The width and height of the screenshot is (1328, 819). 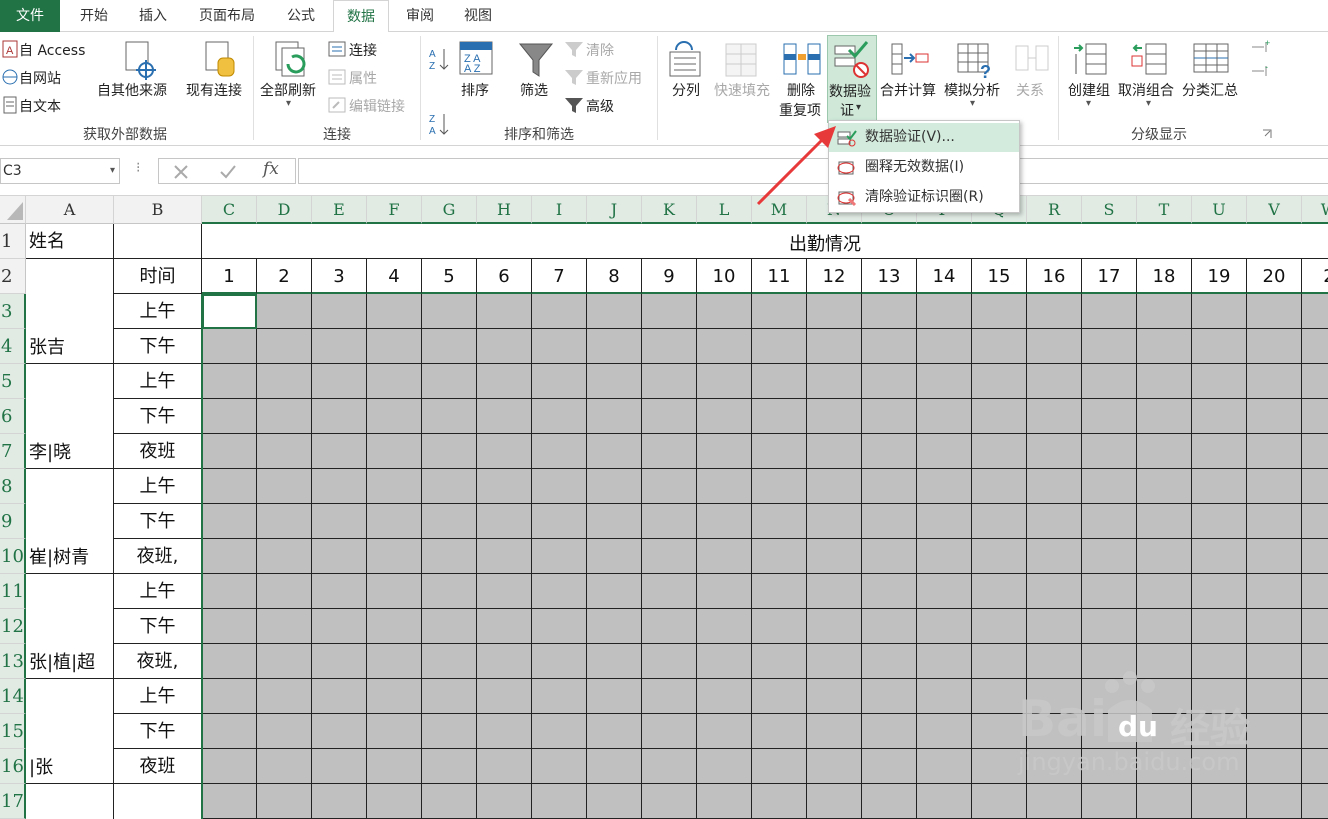 What do you see at coordinates (60, 171) in the screenshot?
I see `name-box: C3 ▾` at bounding box center [60, 171].